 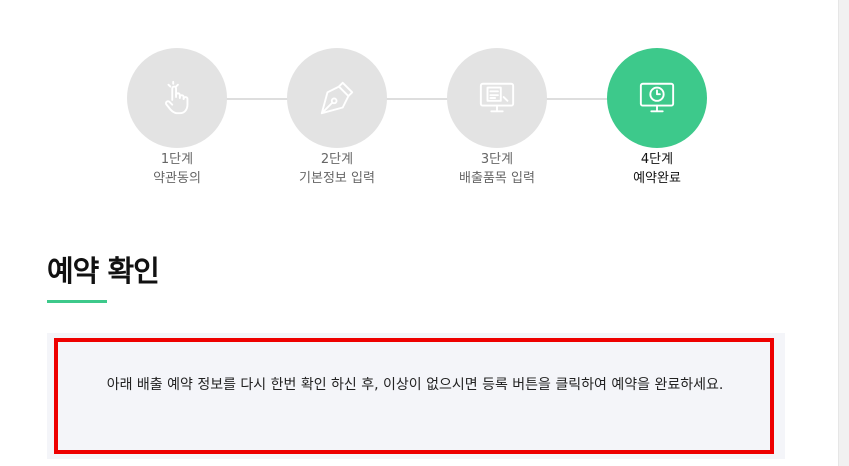 What do you see at coordinates (177, 178) in the screenshot?
I see `step-1-name: 약관동의` at bounding box center [177, 178].